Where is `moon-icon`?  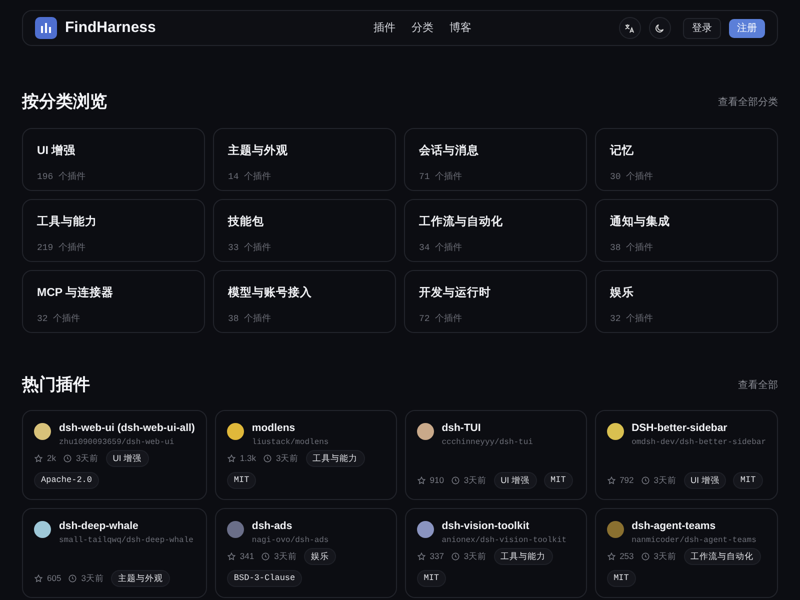 moon-icon is located at coordinates (660, 28).